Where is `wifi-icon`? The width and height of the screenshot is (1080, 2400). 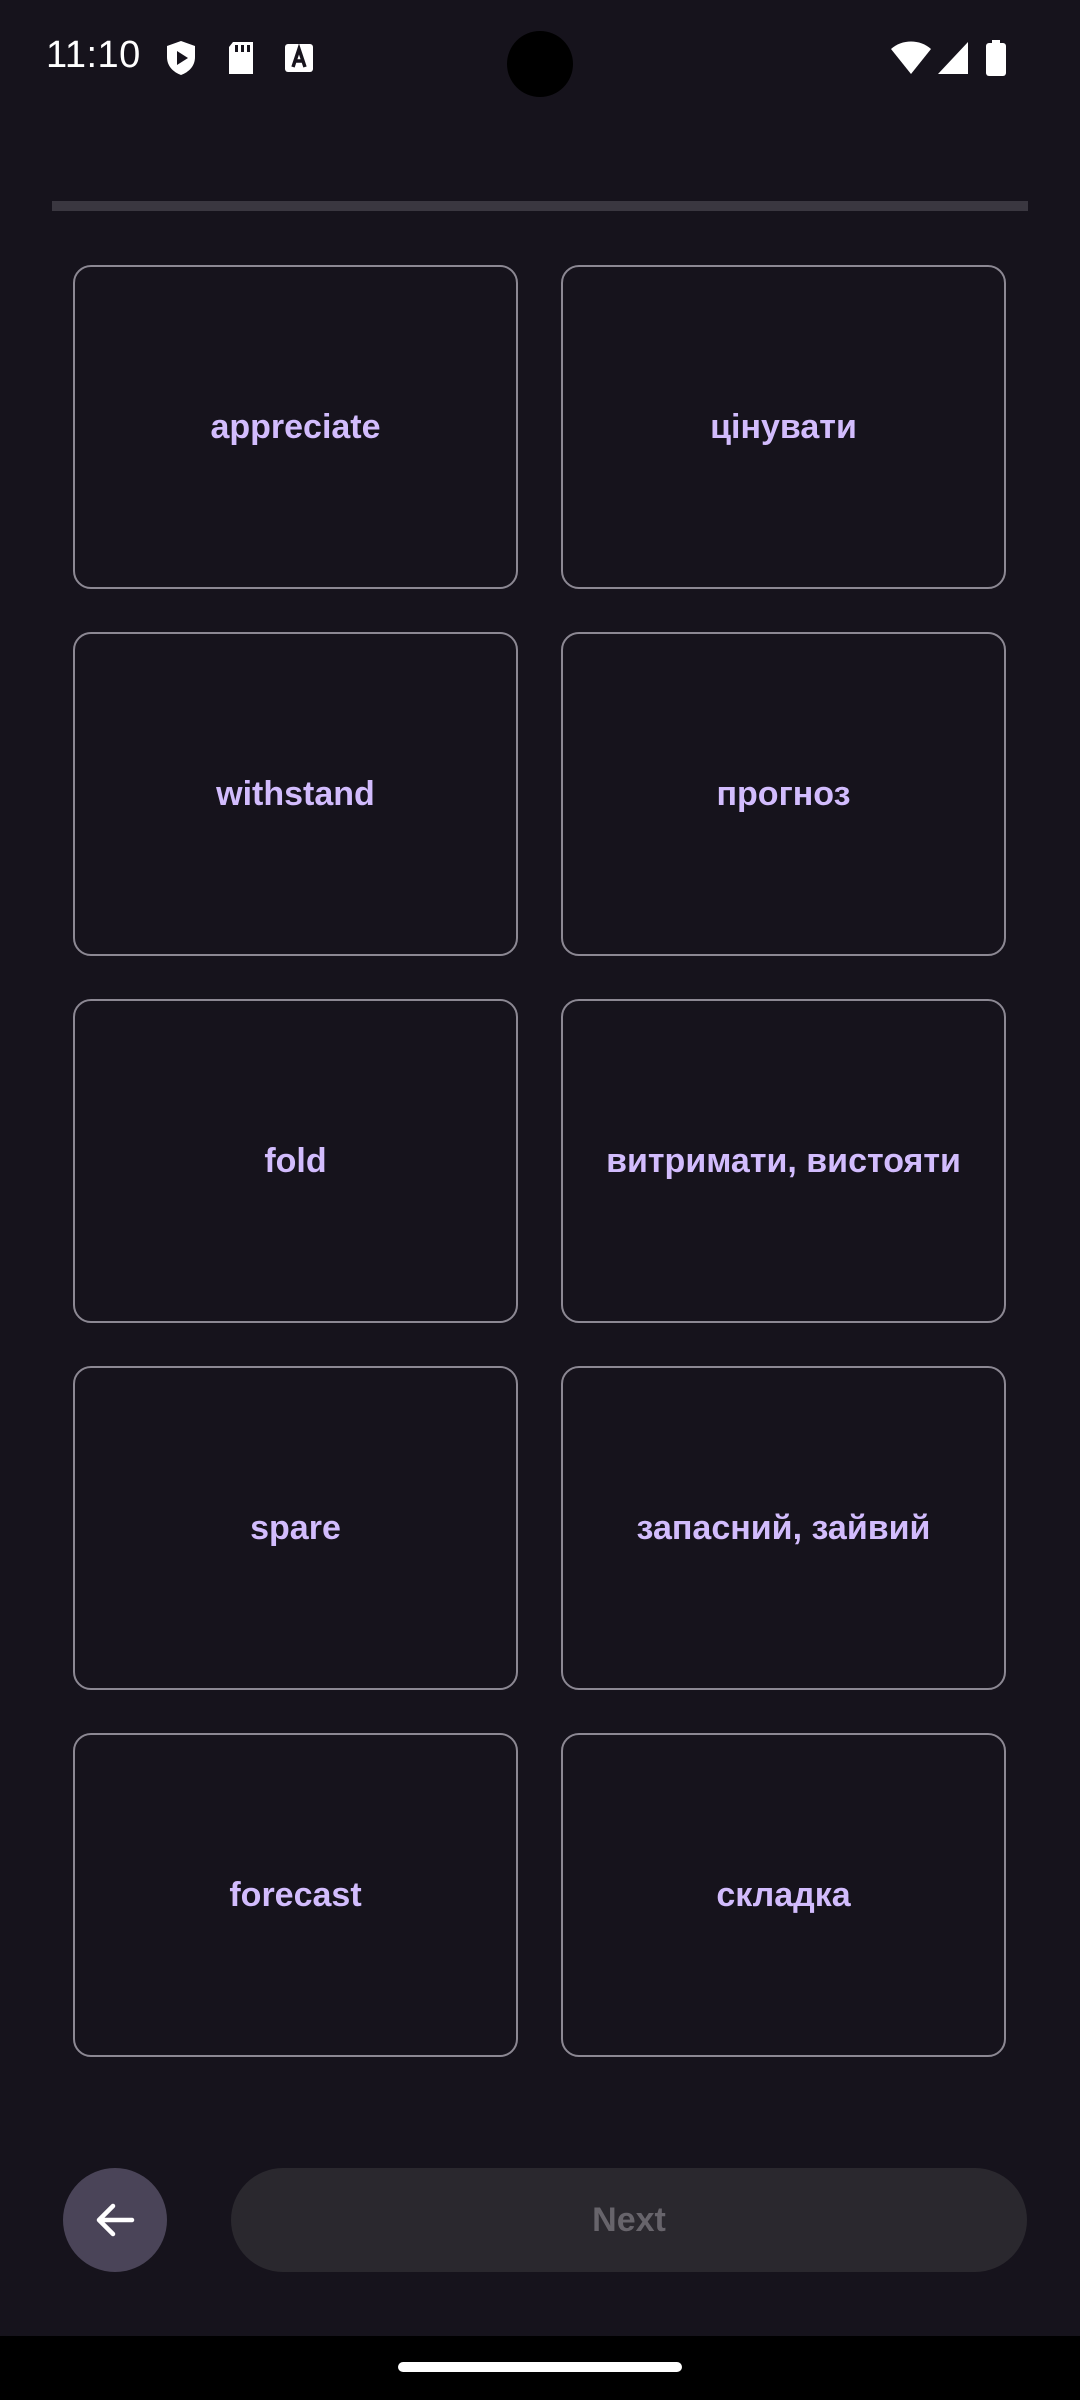 wifi-icon is located at coordinates (911, 57).